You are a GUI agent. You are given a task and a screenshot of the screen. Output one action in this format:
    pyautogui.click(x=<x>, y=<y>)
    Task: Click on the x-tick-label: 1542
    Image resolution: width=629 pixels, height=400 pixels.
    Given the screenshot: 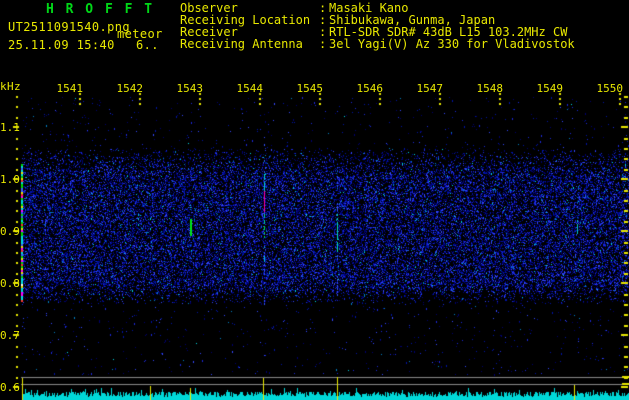 What is the action you would take?
    pyautogui.click(x=130, y=88)
    